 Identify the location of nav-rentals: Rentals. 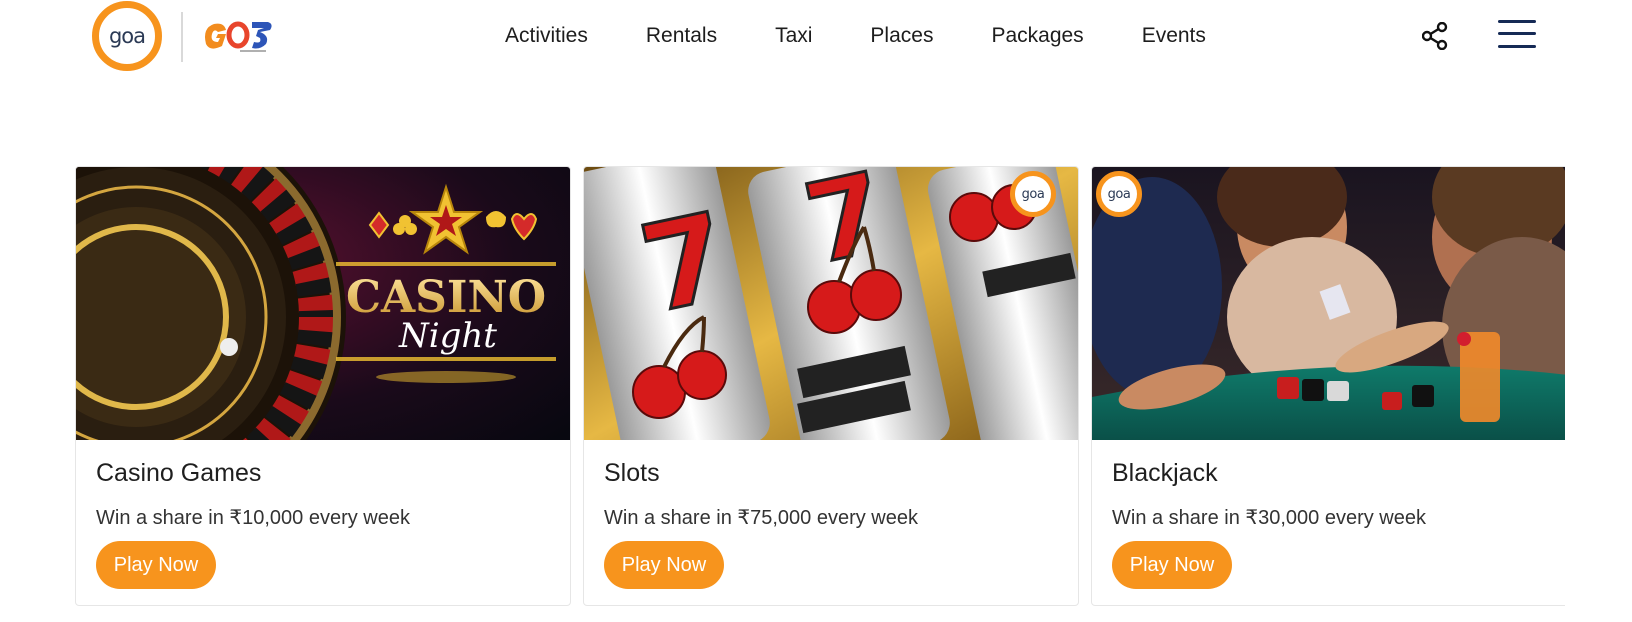
(681, 36).